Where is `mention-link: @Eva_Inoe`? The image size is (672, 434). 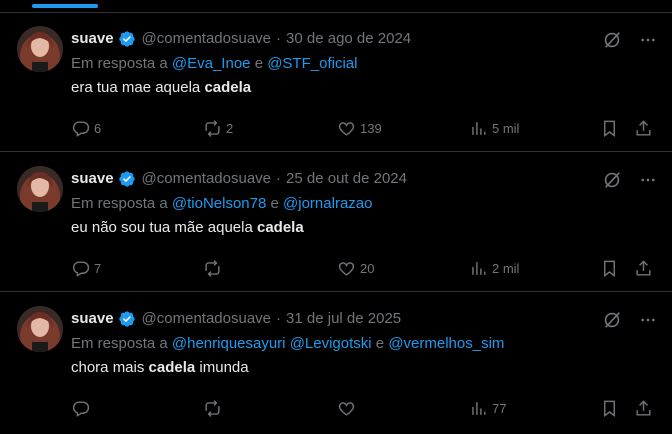
mention-link: @Eva_Inoe is located at coordinates (211, 63).